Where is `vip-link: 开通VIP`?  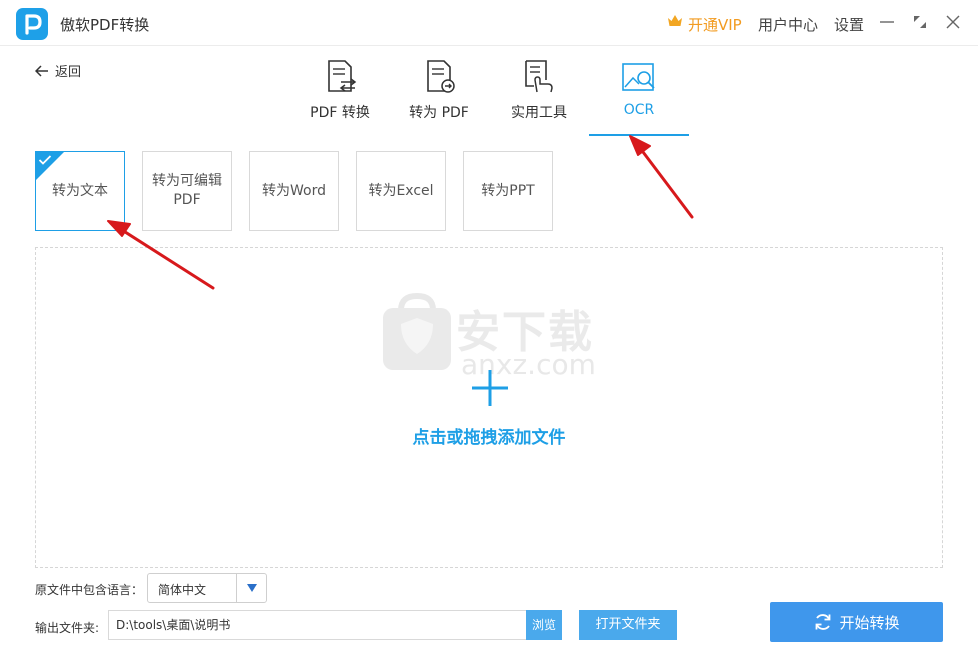
vip-link: 开通VIP is located at coordinates (715, 24).